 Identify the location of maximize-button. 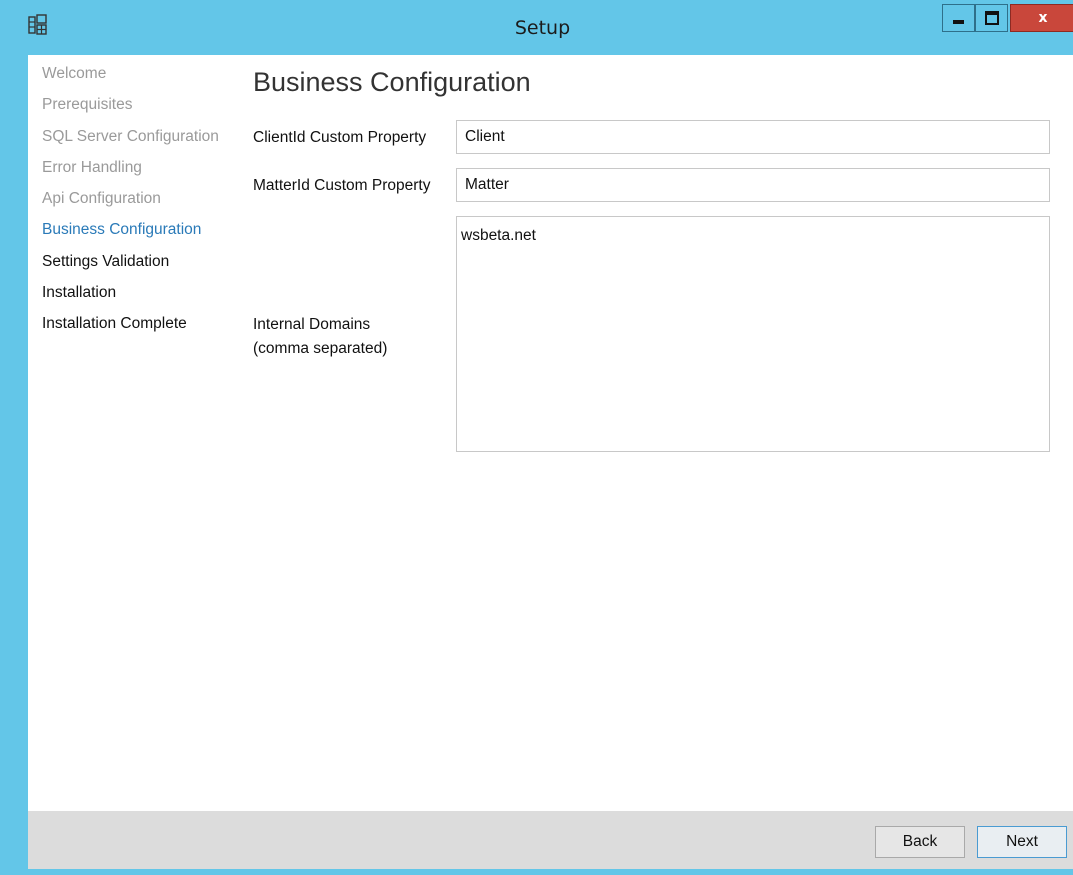
(991, 18).